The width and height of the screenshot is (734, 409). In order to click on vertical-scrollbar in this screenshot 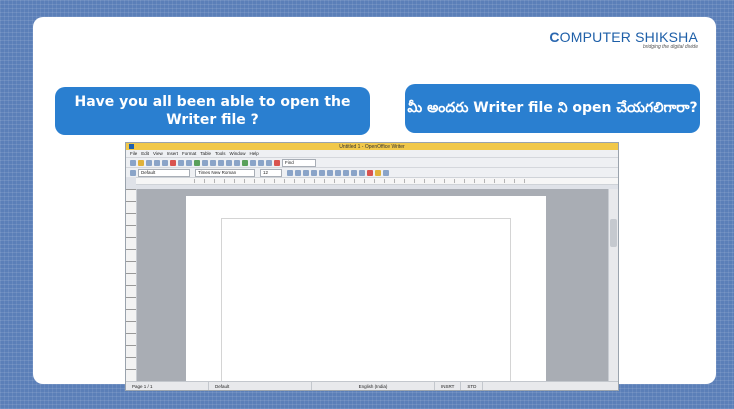, I will do `click(613, 285)`.